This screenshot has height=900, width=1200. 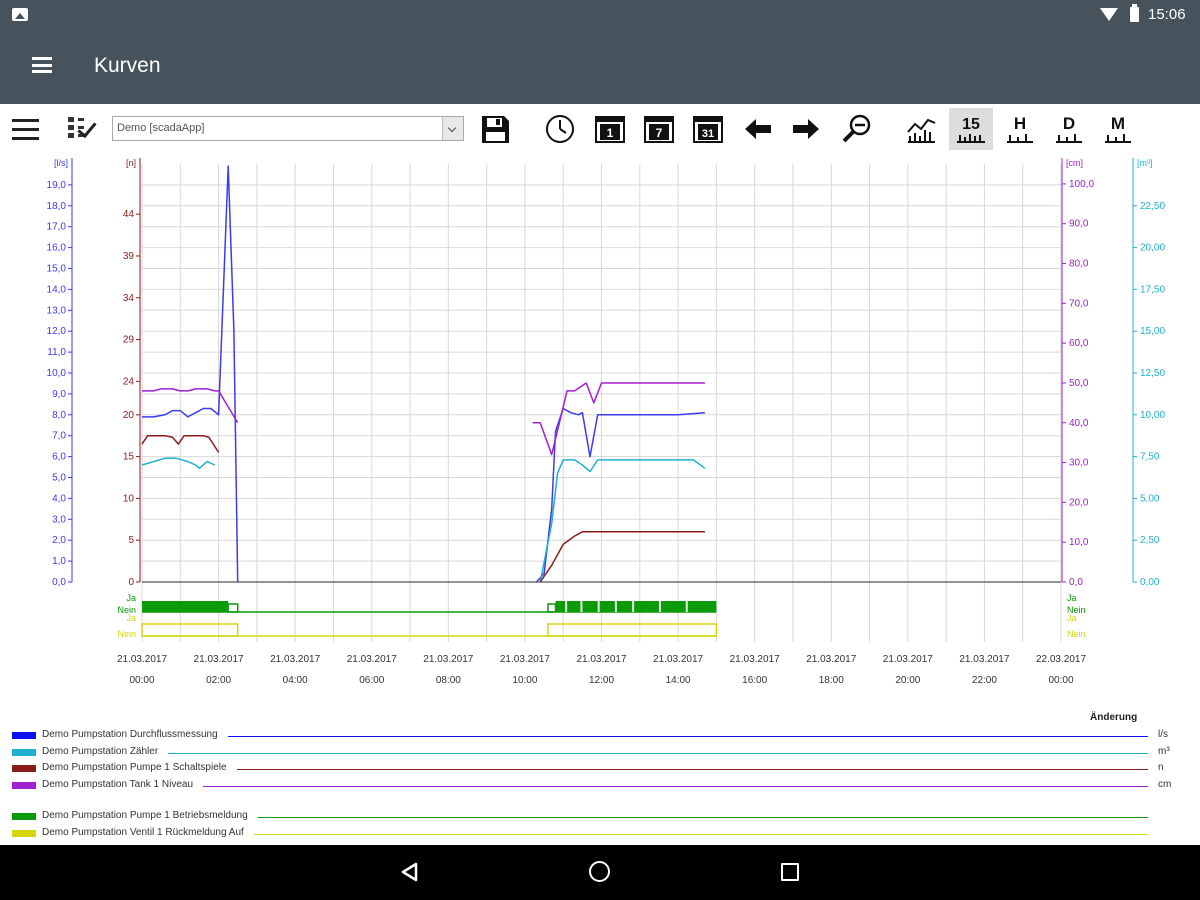 I want to click on next-button, so click(x=806, y=129).